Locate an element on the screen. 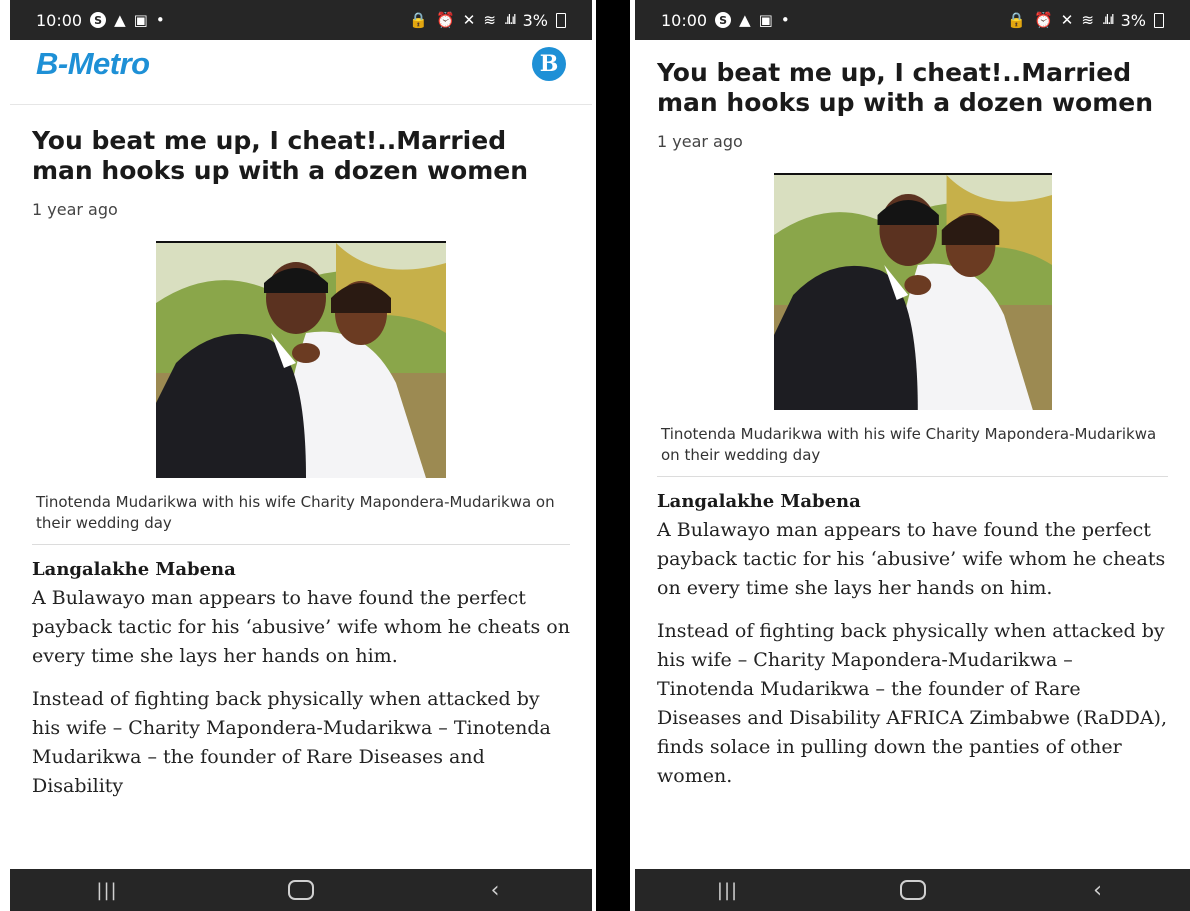 The width and height of the screenshot is (1190, 911). brand-button: B is located at coordinates (549, 64).